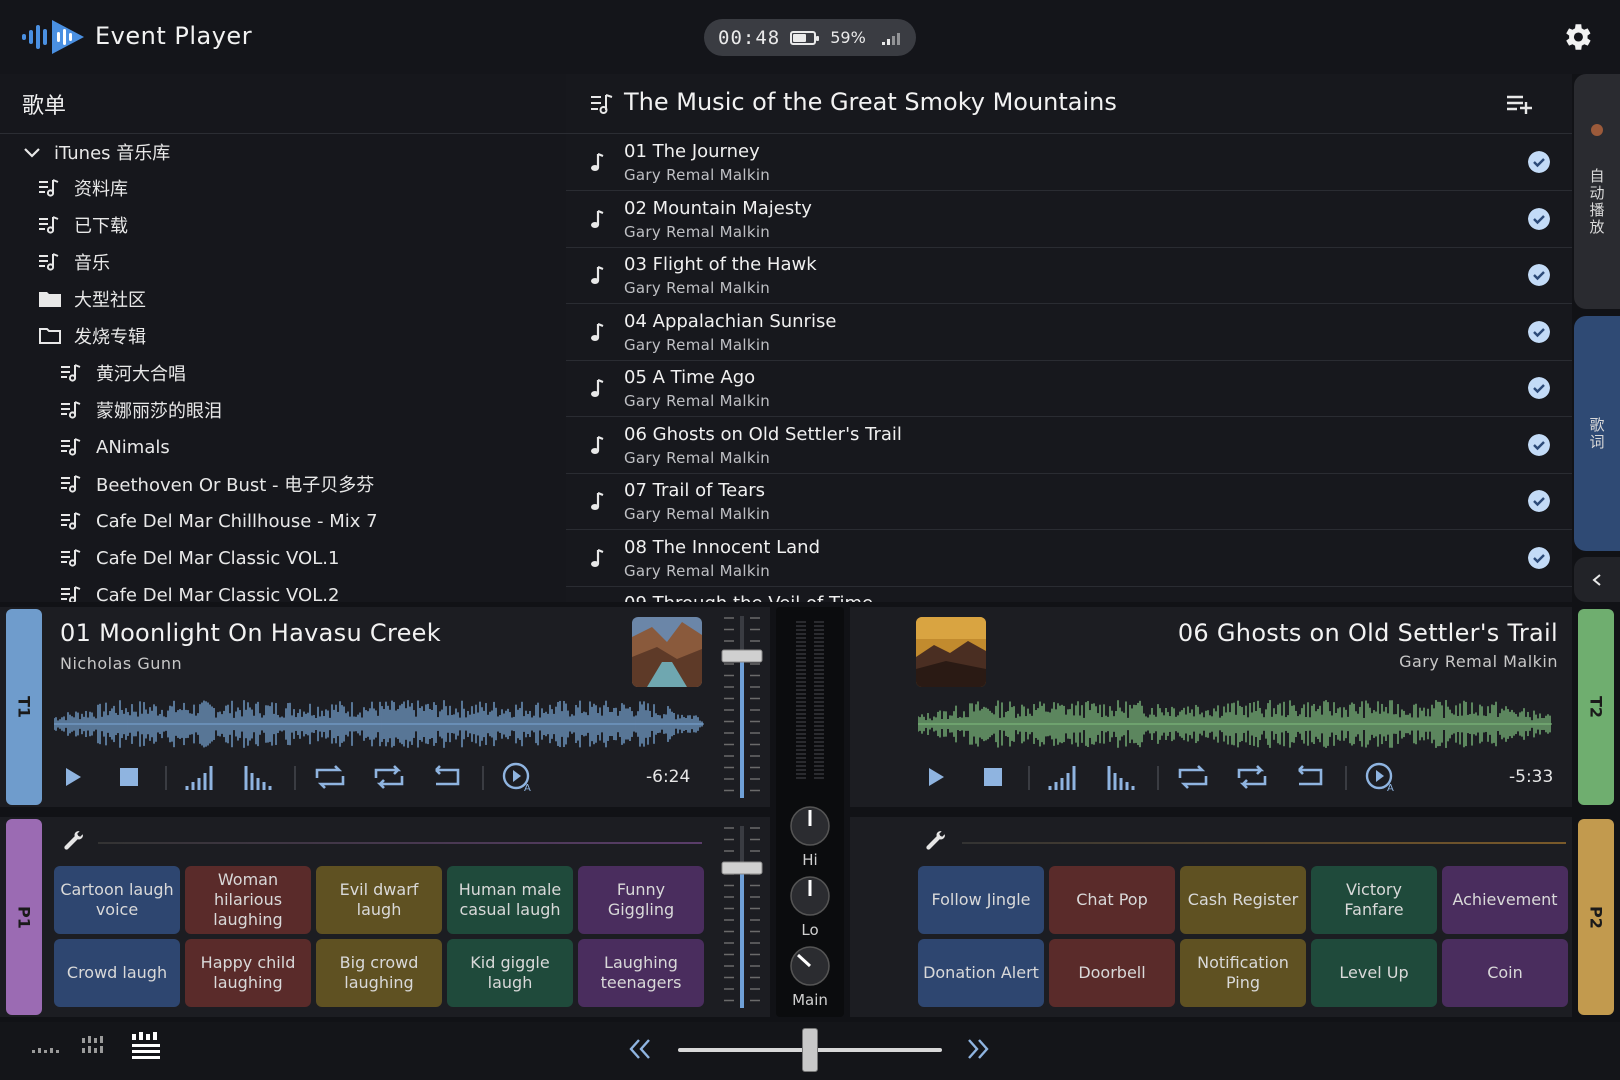 This screenshot has height=1080, width=1620. What do you see at coordinates (1069, 163) in the screenshot?
I see `track-row: 01 The Journey Gary Remal Malkin` at bounding box center [1069, 163].